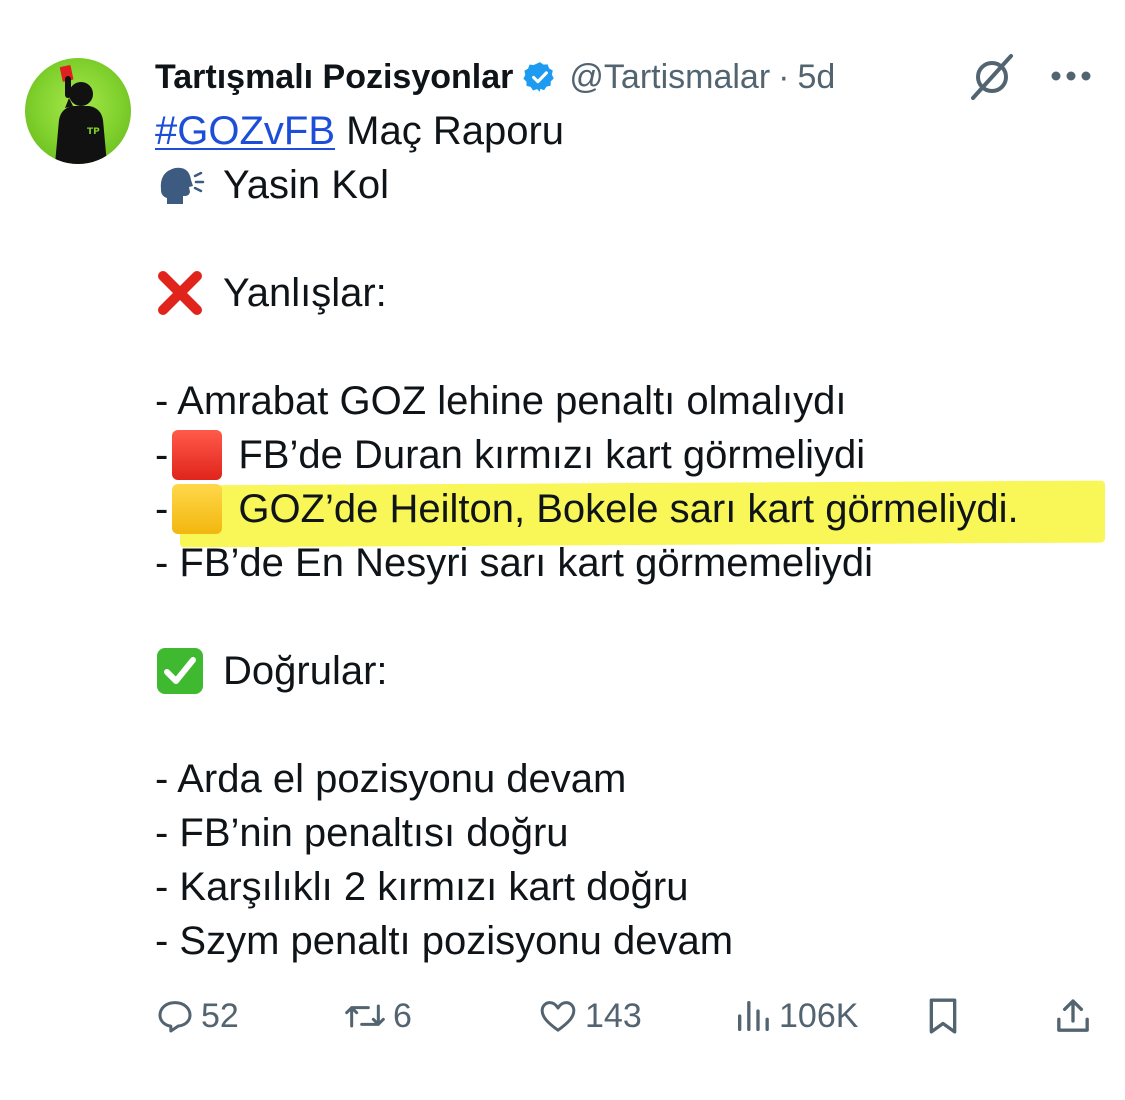  Describe the element at coordinates (514, 563) in the screenshot. I see `wrong-item-text: - FB’de En Nesyri sarı kart görmemeliydi` at that location.